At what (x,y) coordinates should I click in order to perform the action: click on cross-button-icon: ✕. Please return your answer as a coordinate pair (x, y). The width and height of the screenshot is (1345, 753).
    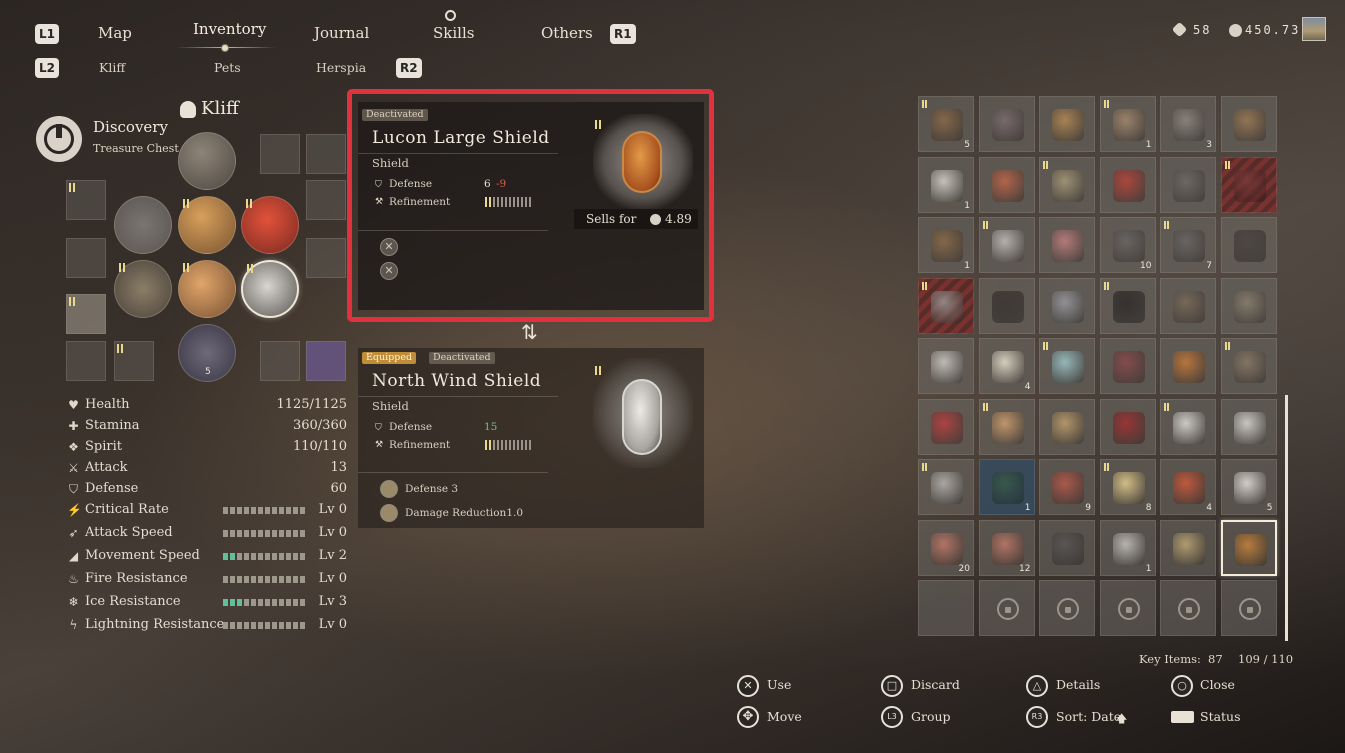
    Looking at the image, I should click on (748, 686).